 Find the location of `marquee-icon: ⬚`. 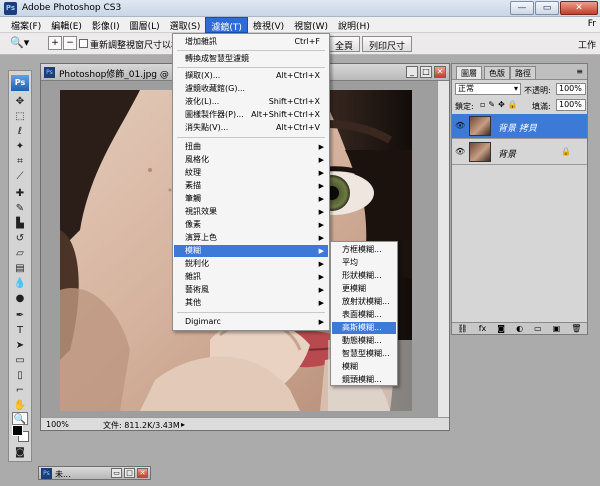

marquee-icon: ⬚ is located at coordinates (20, 116).